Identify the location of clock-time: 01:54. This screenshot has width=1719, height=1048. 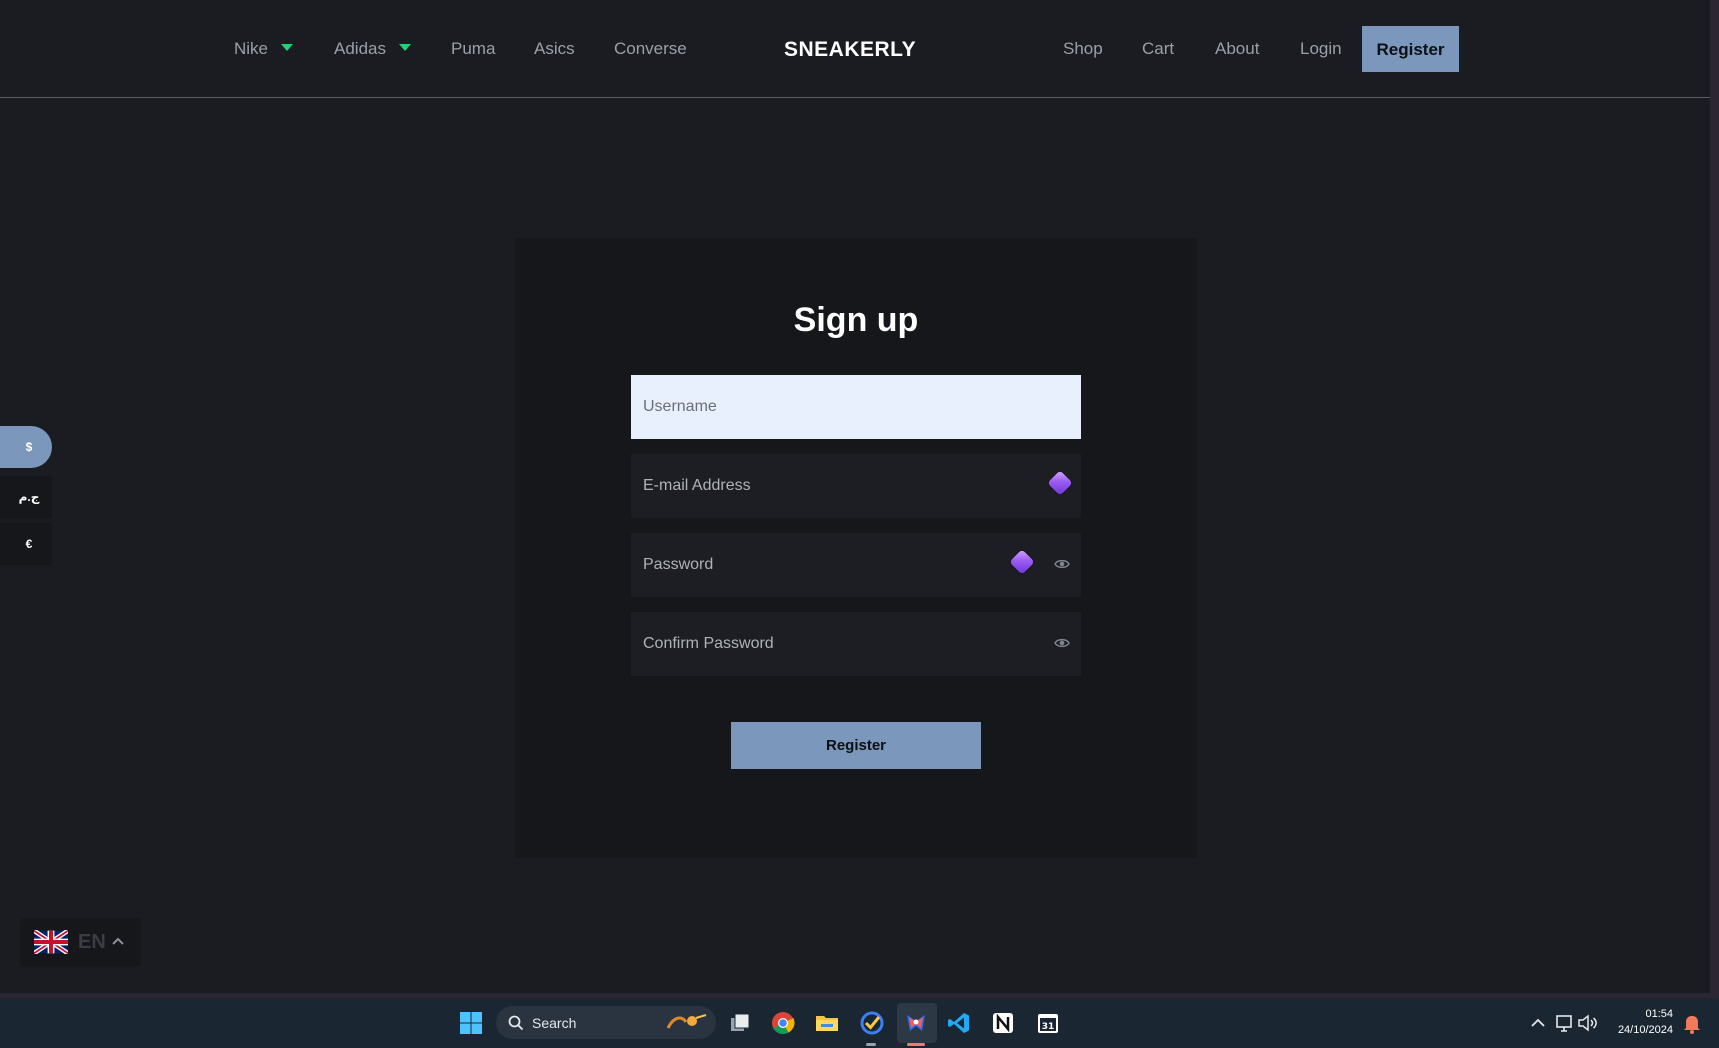
(1659, 1014).